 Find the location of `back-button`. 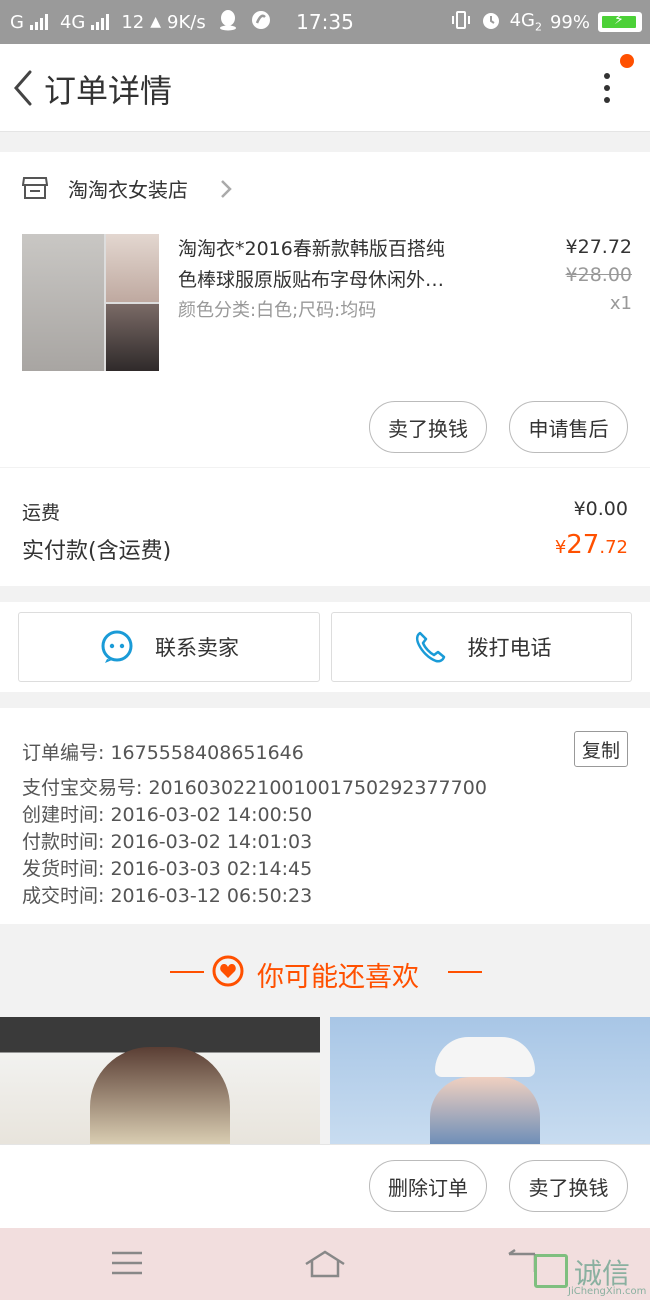

back-button is located at coordinates (25, 88).